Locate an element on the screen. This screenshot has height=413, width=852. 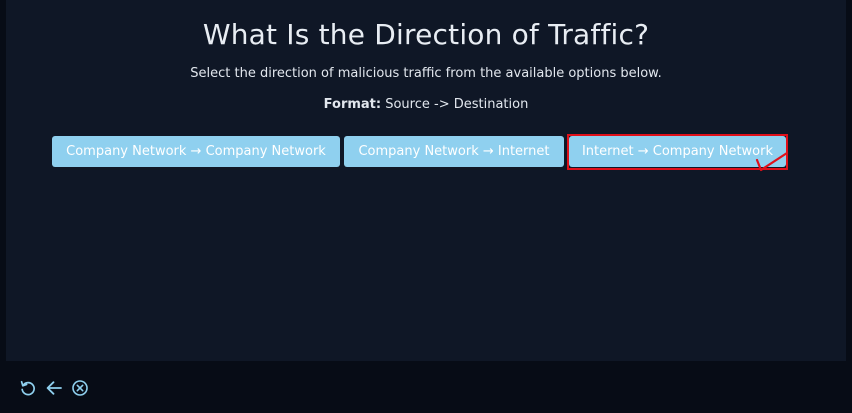
format-label: Format: is located at coordinates (352, 104).